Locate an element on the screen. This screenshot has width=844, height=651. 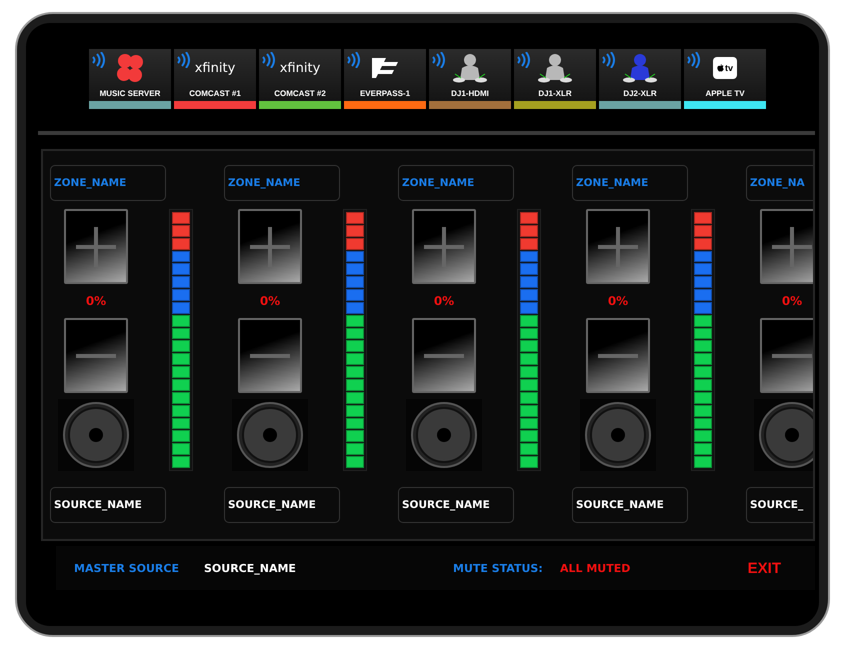
source-tile: EVERPASS-1 is located at coordinates (385, 79).